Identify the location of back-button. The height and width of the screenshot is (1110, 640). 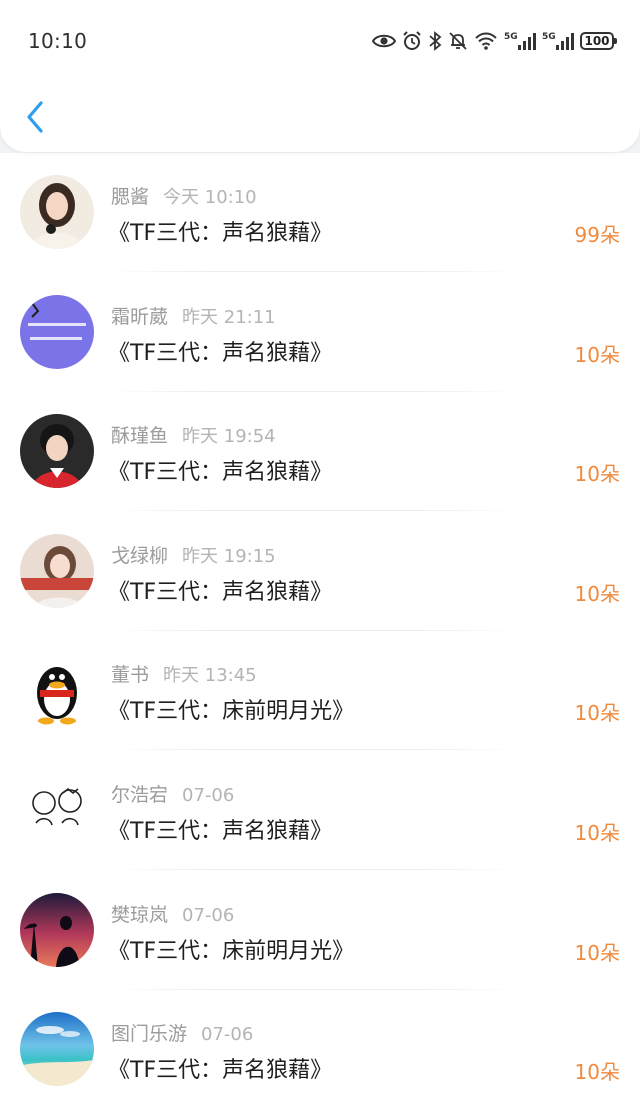
(35, 117).